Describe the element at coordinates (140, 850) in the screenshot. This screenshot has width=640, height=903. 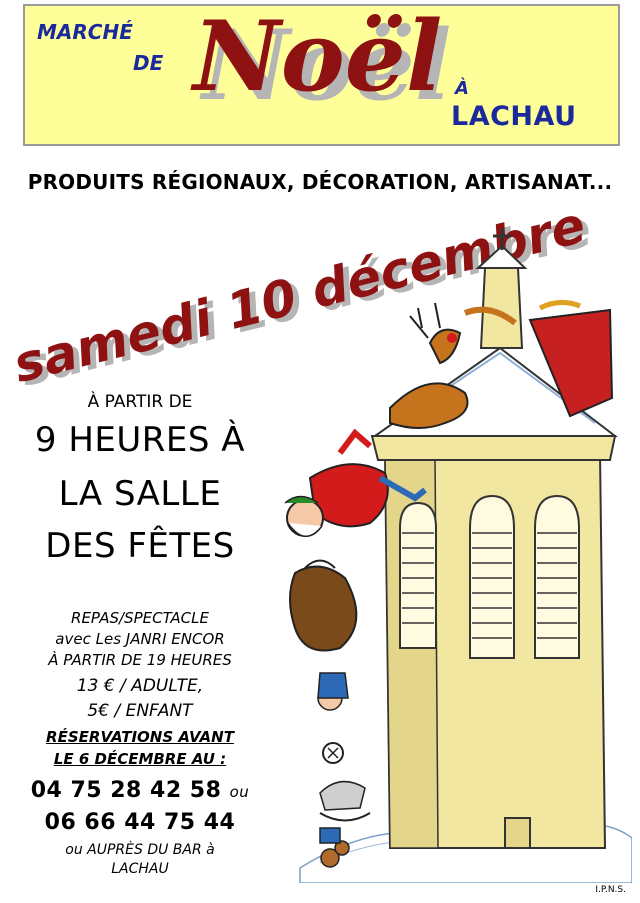
I see `bar-line-1: ou AUPRÈS DU BAR à` at that location.